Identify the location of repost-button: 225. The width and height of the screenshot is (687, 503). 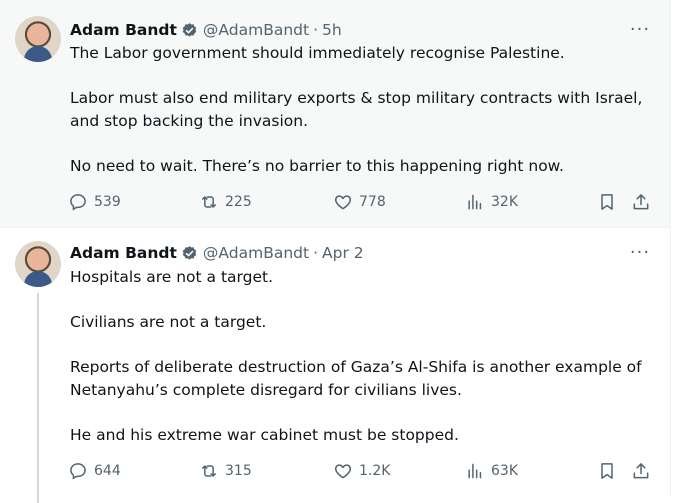
(225, 202).